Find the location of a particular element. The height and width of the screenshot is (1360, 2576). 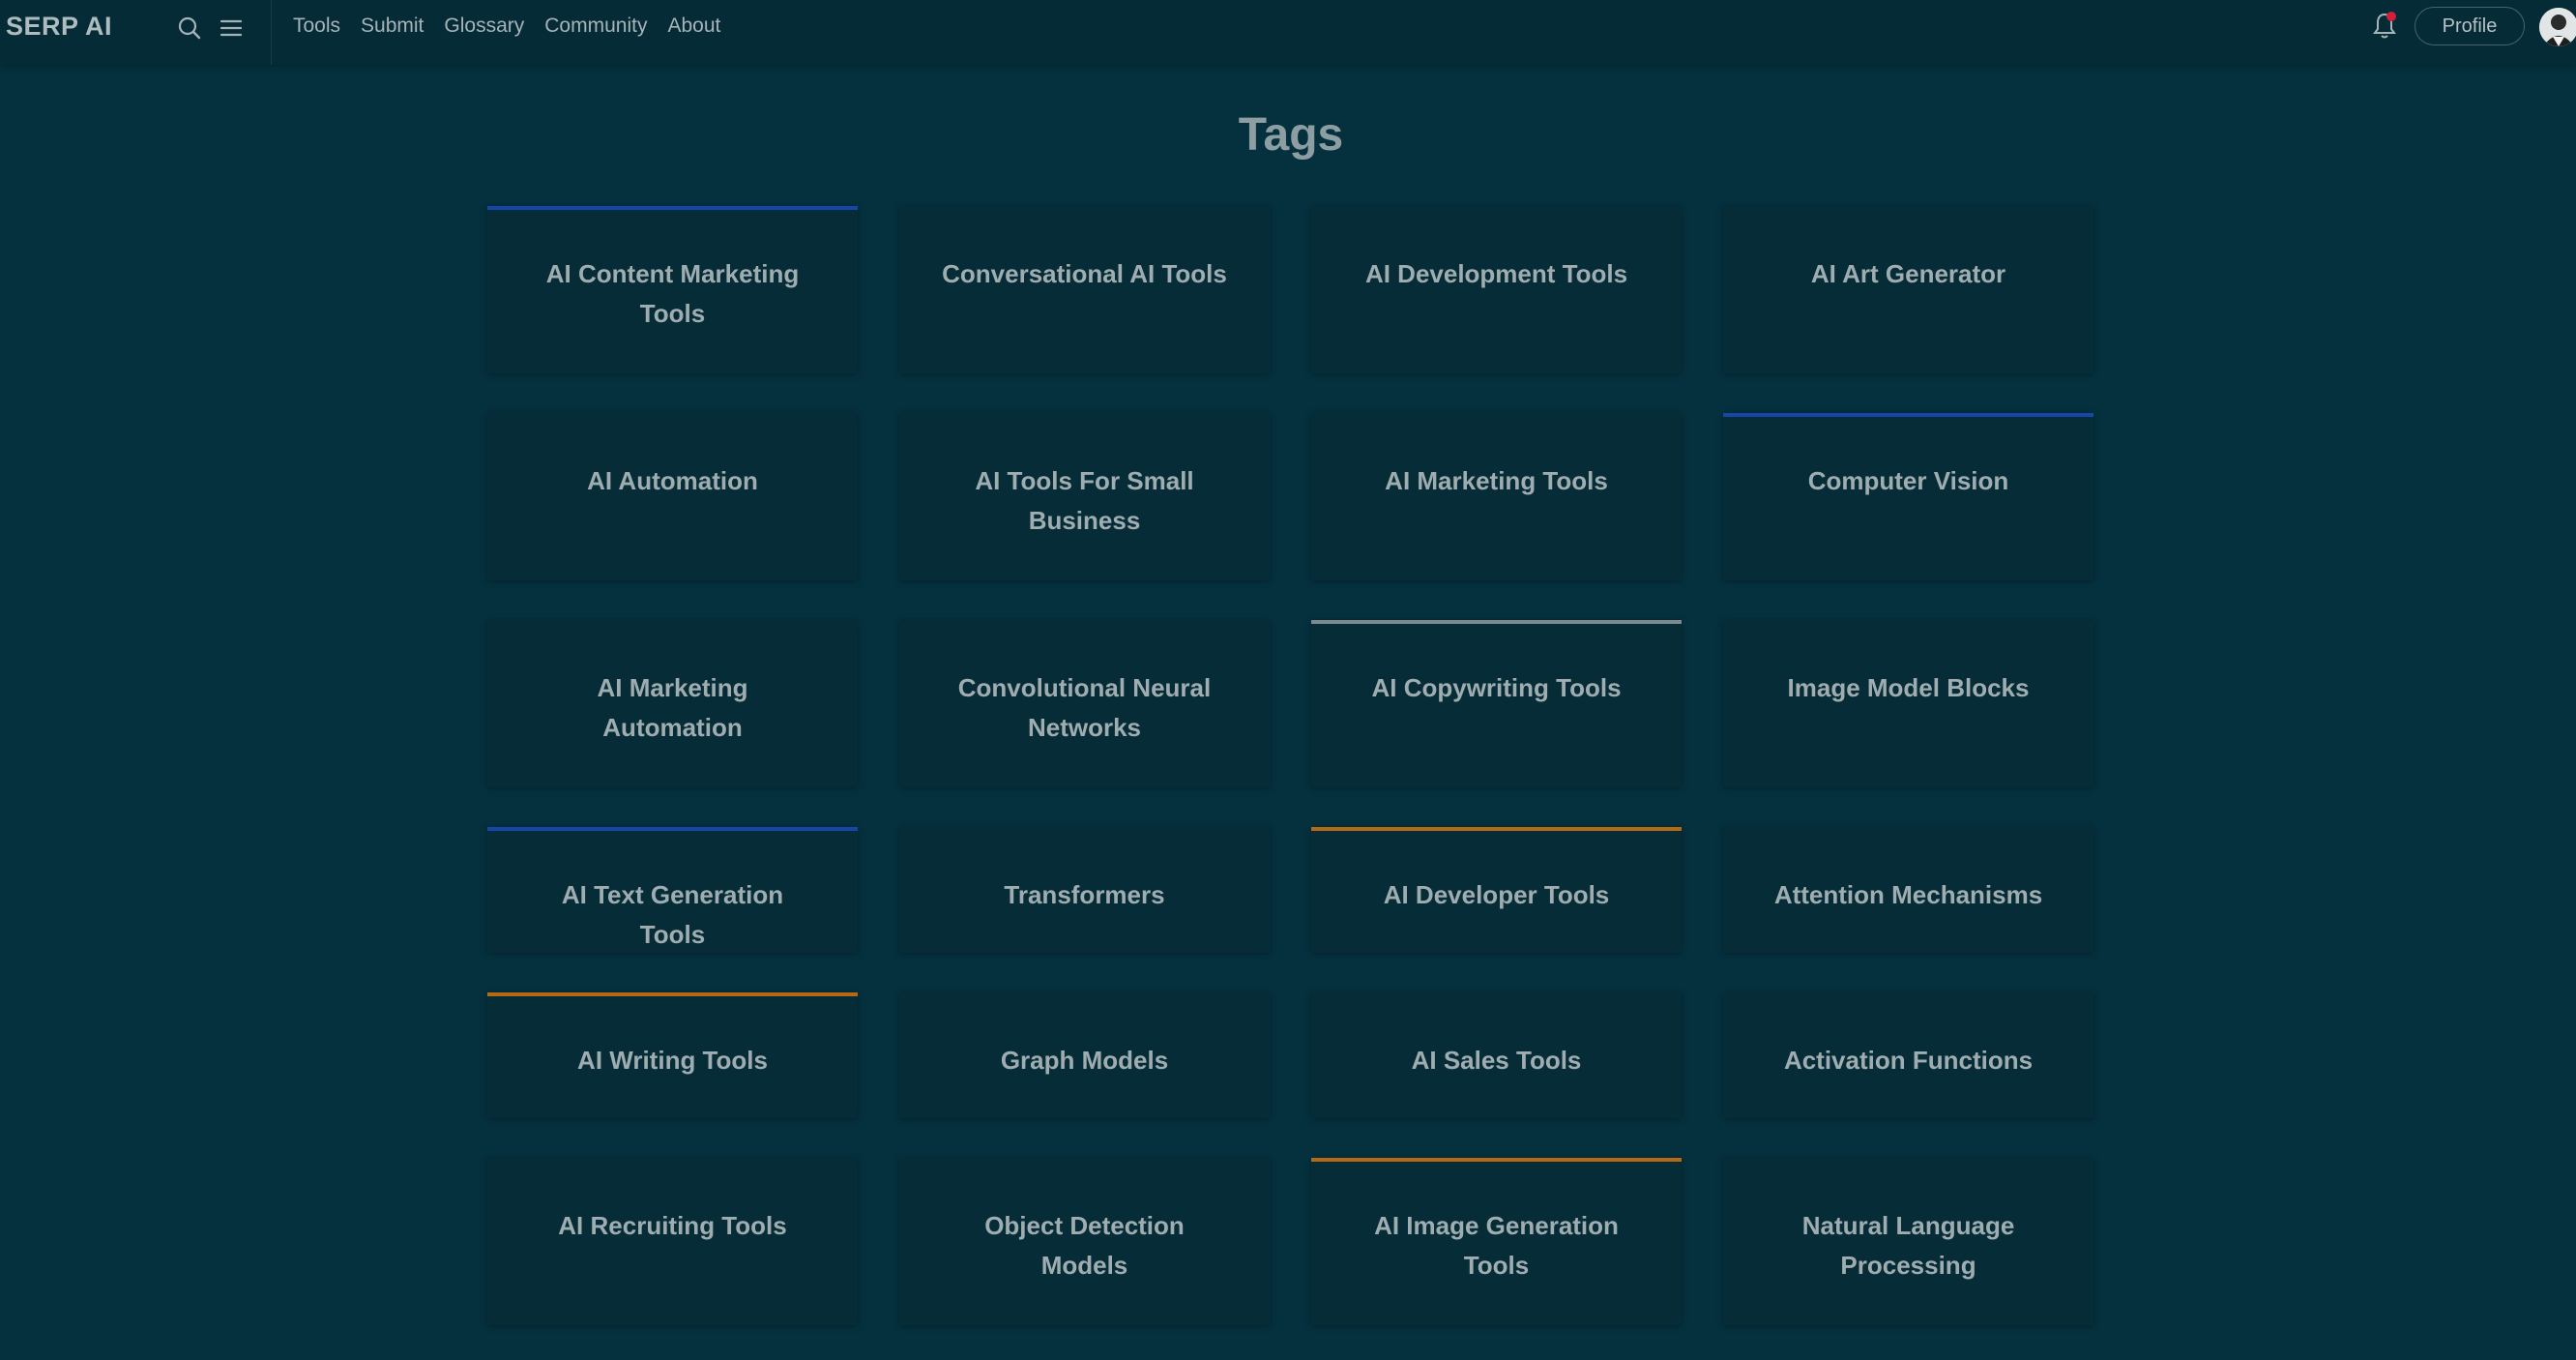

tag-card: Natural Language Processing is located at coordinates (1908, 1241).